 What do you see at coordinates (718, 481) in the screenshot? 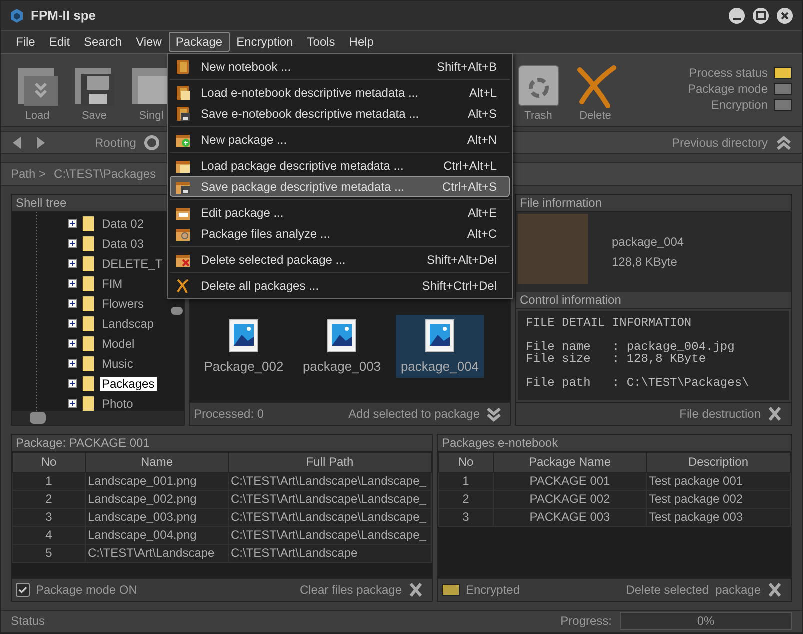
I see `table-cell: Test package 001` at bounding box center [718, 481].